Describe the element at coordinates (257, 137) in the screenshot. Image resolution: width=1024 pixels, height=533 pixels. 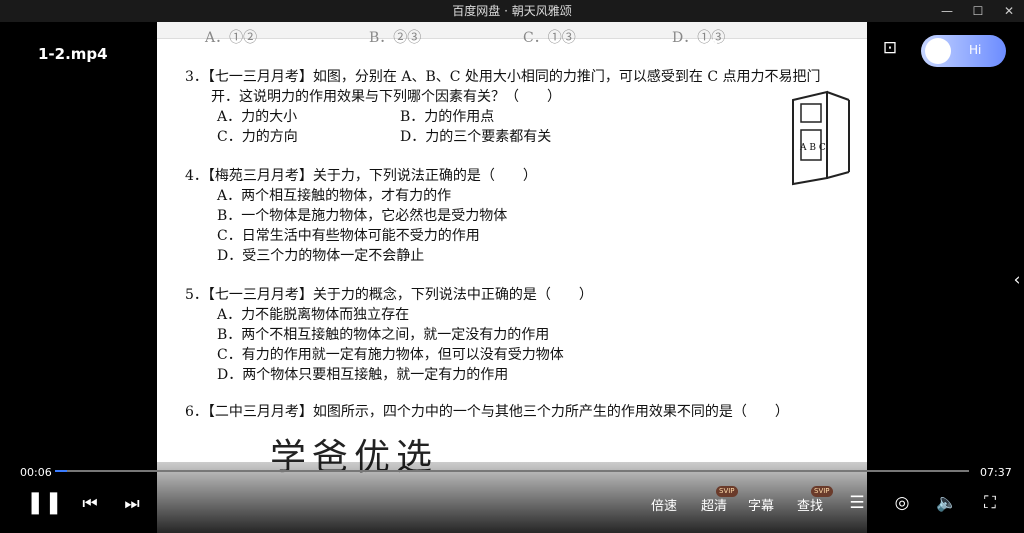
I see `q3-option-c: C．力的方向` at that location.